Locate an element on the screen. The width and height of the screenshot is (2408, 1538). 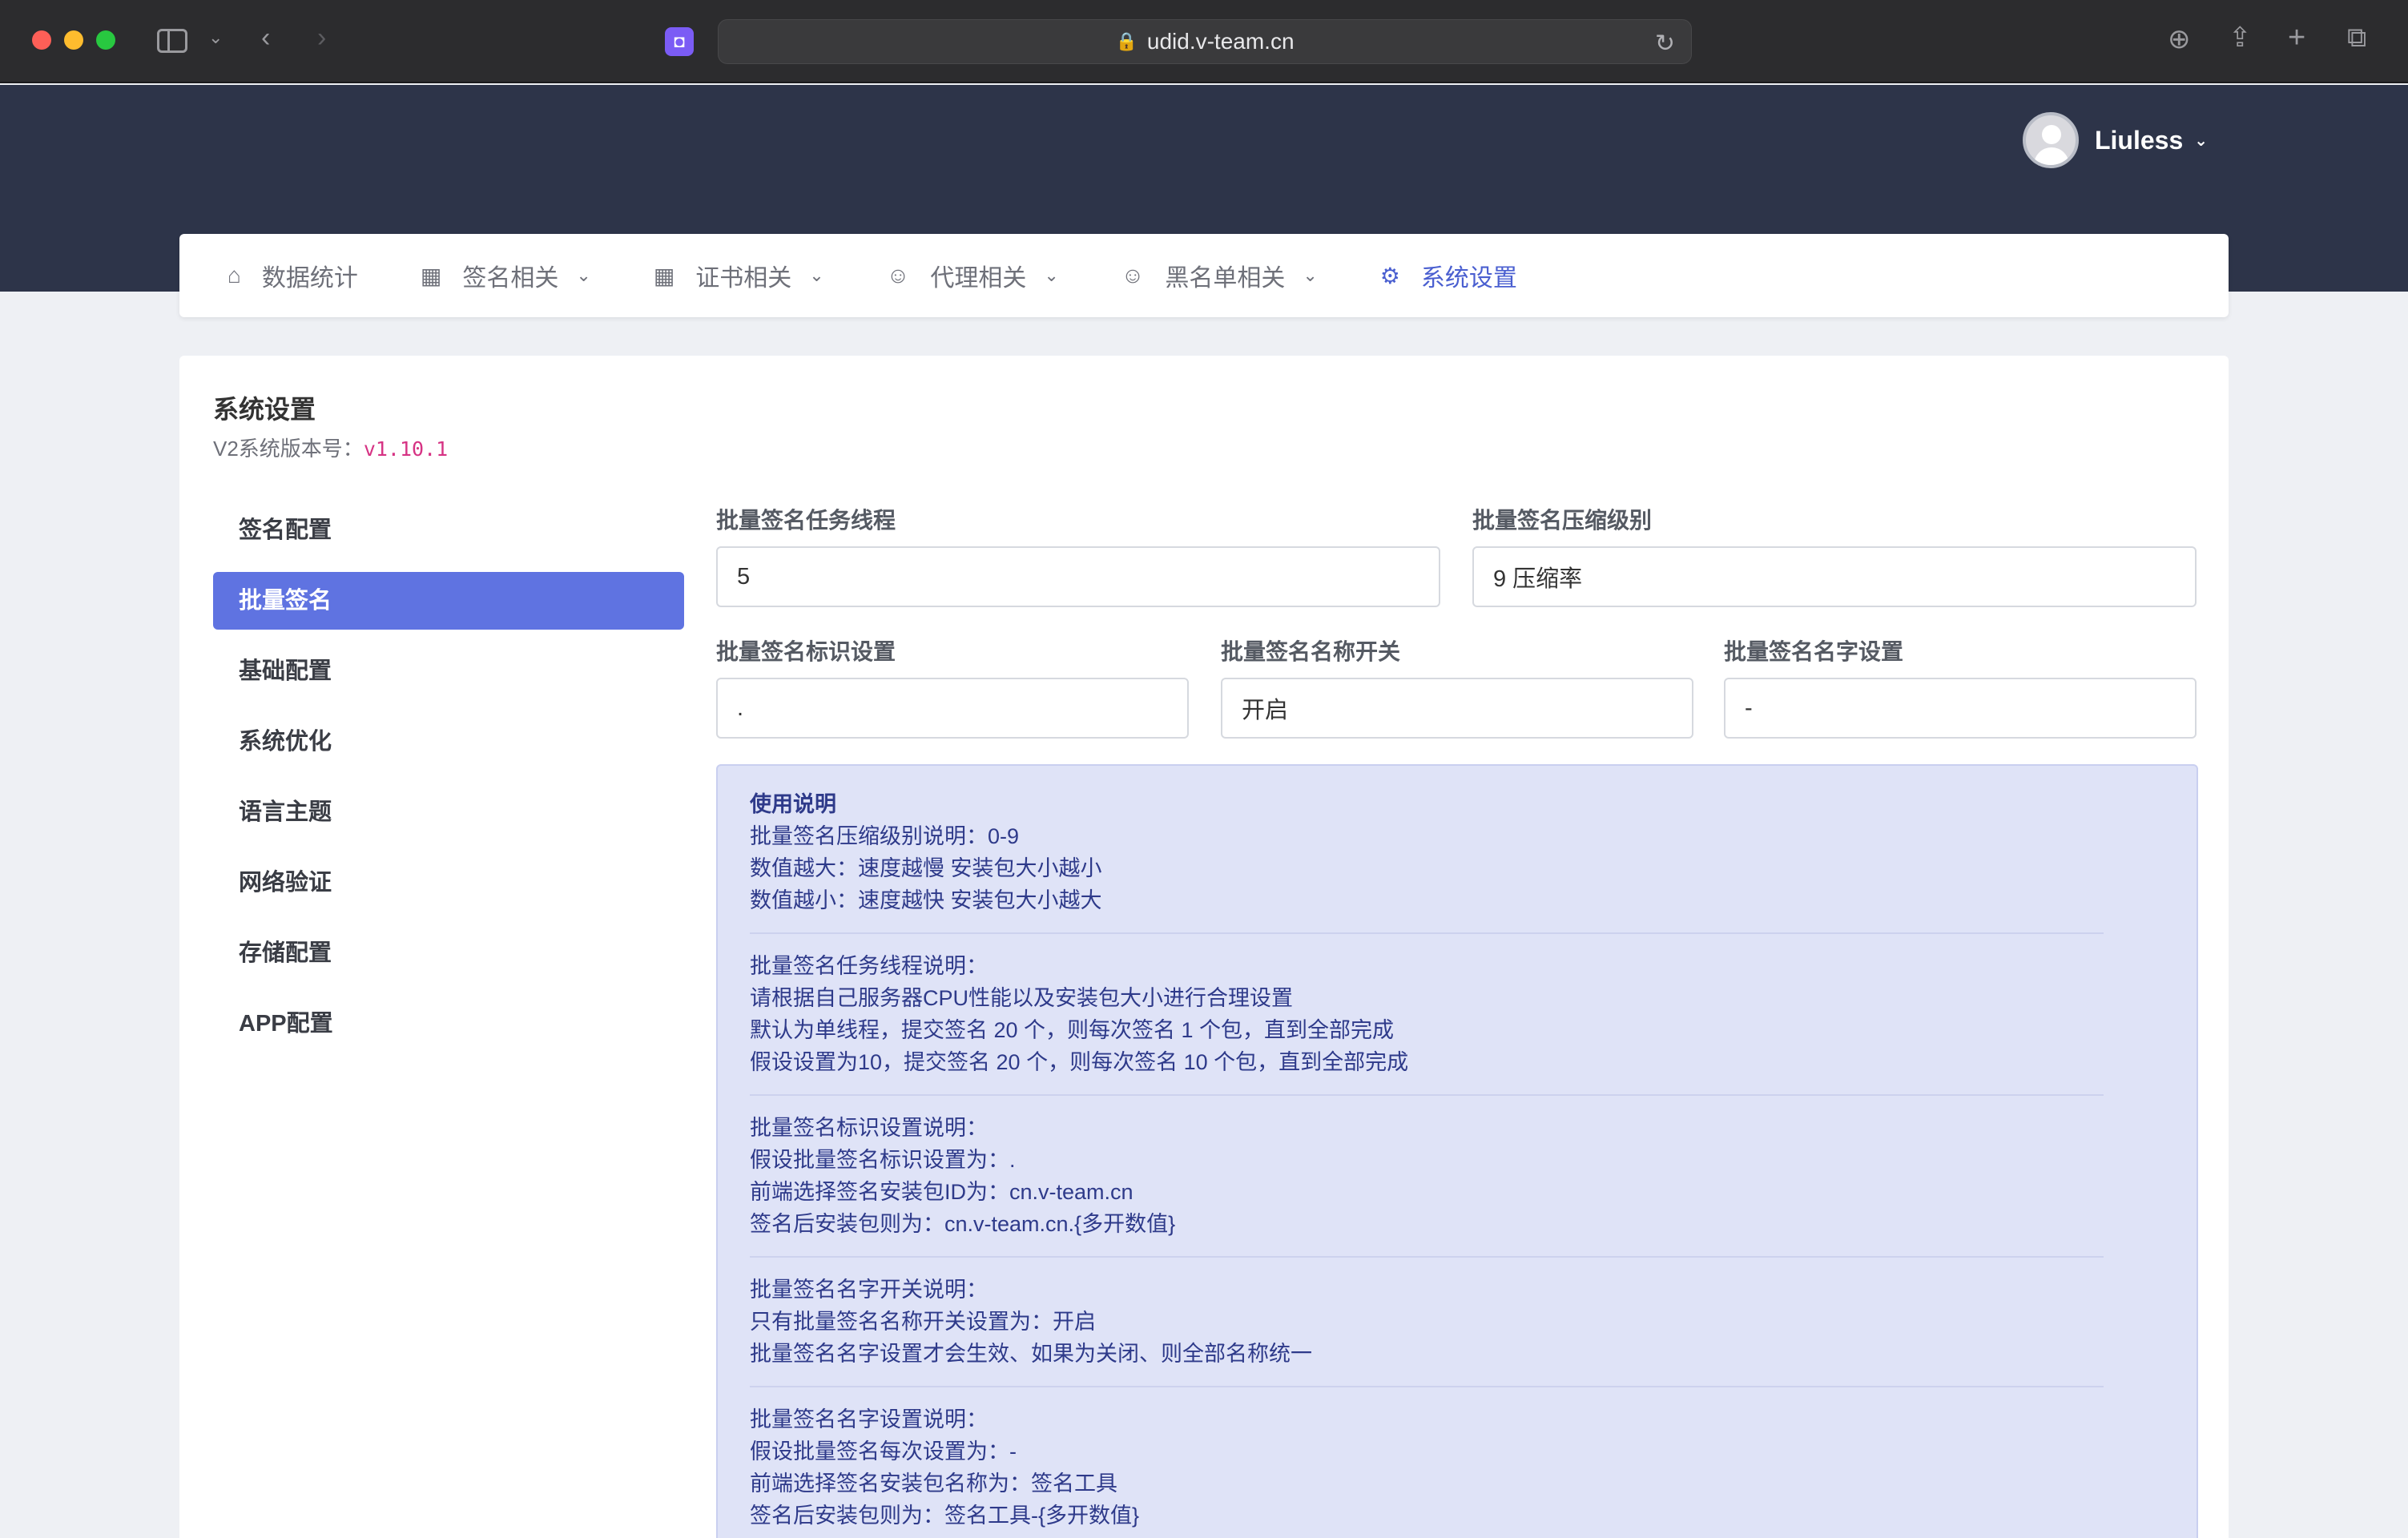
side-item-language-theme: 语言主题 is located at coordinates (448, 812).